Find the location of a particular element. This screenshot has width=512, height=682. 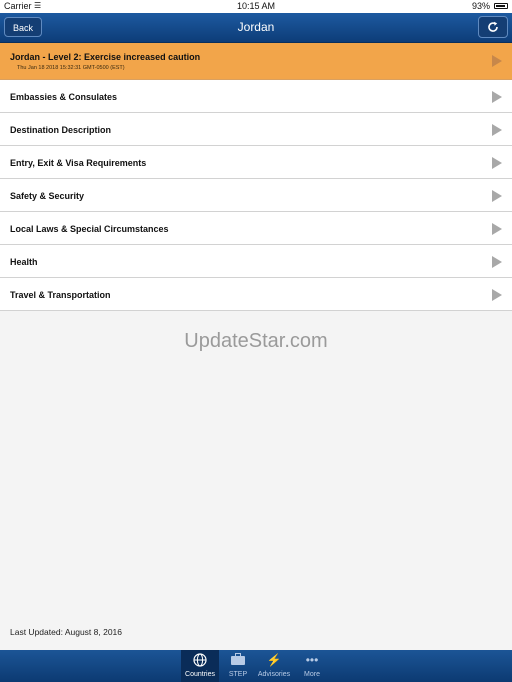

last-updated-label: Last Updated: August 8, 2016 is located at coordinates (66, 632).